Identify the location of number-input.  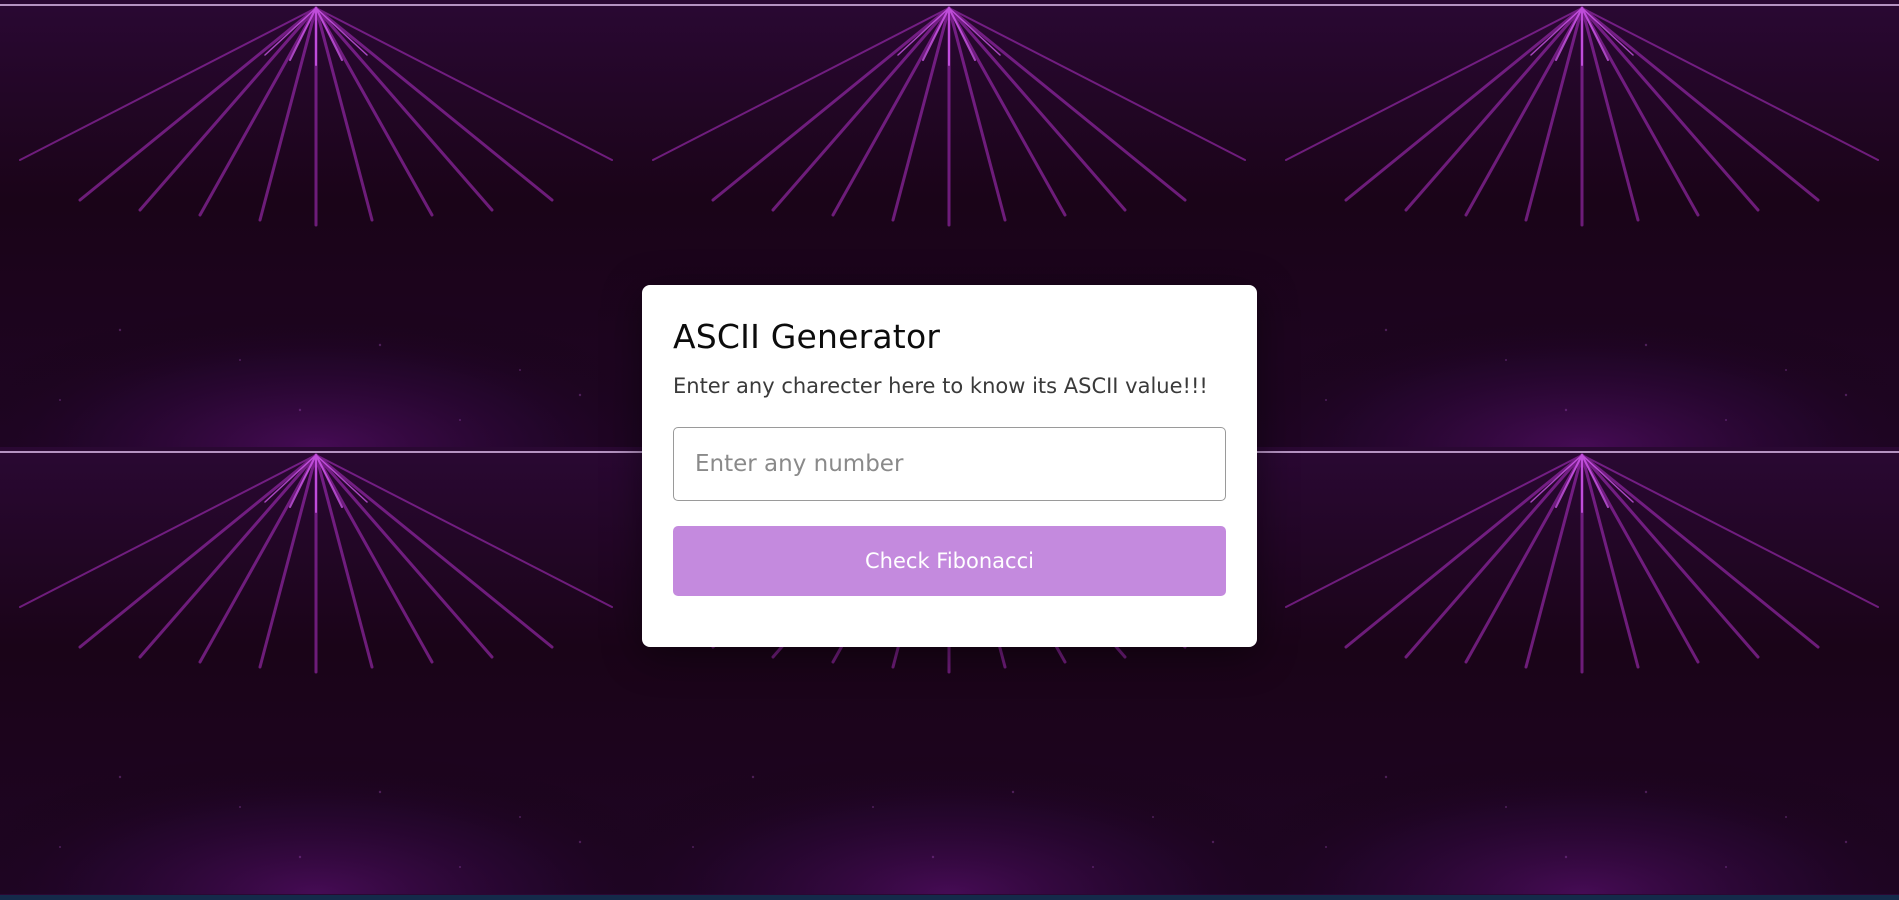
(949, 464).